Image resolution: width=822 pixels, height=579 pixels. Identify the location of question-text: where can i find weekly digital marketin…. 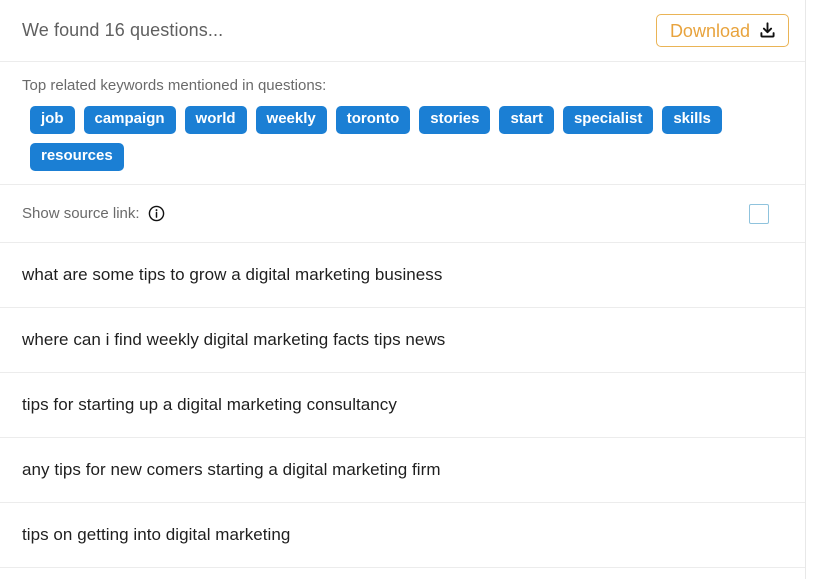
(234, 339).